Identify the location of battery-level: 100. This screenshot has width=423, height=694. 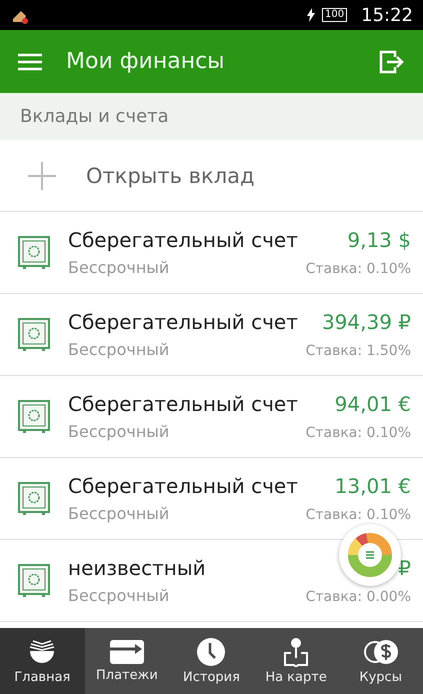
(335, 15).